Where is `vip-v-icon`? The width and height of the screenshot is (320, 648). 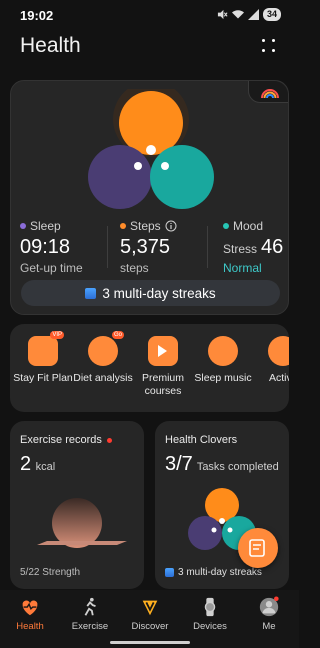 vip-v-icon is located at coordinates (150, 607).